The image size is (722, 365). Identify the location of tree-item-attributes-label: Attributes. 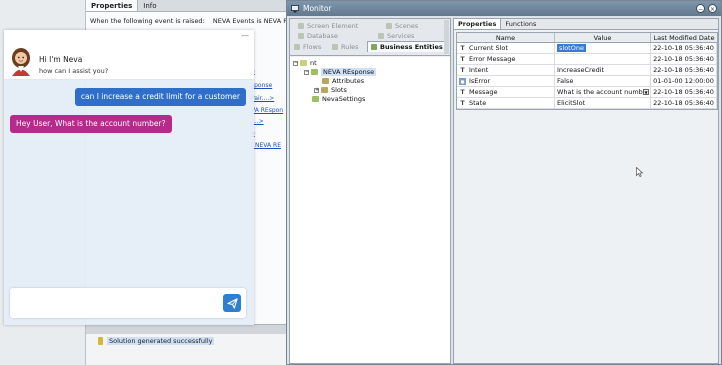
(348, 81).